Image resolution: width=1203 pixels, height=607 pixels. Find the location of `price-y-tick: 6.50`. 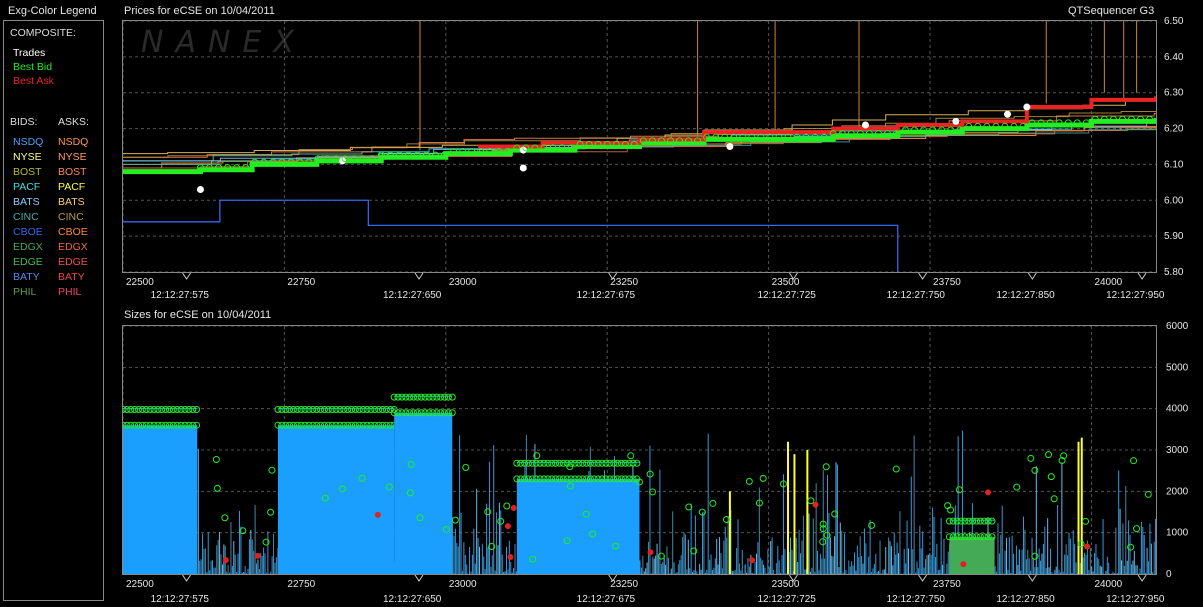

price-y-tick: 6.50 is located at coordinates (1174, 21).